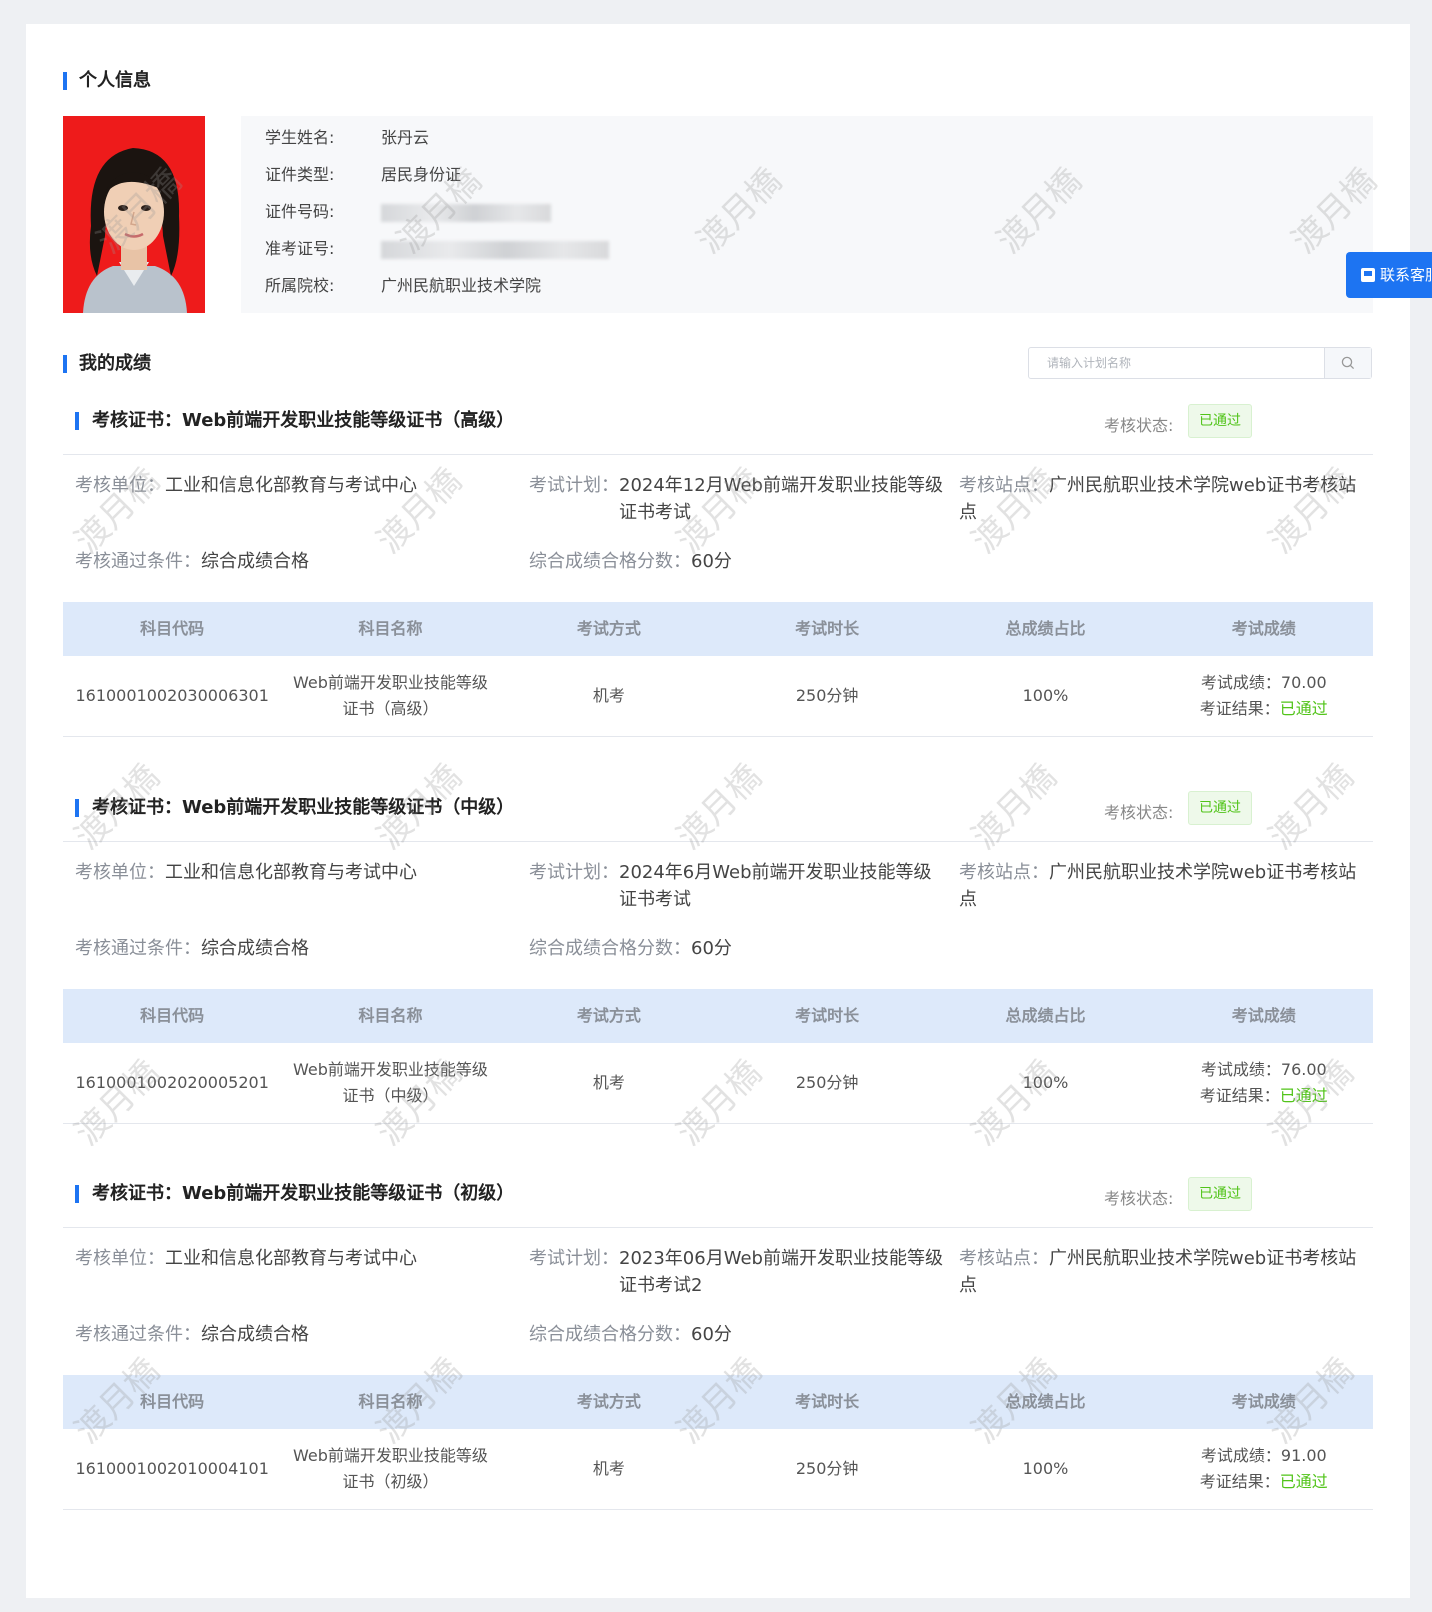 This screenshot has height=1612, width=1432. Describe the element at coordinates (1263, 1082) in the screenshot. I see `exam-result: 考试成绩：76.00 考证结果：已通过` at that location.